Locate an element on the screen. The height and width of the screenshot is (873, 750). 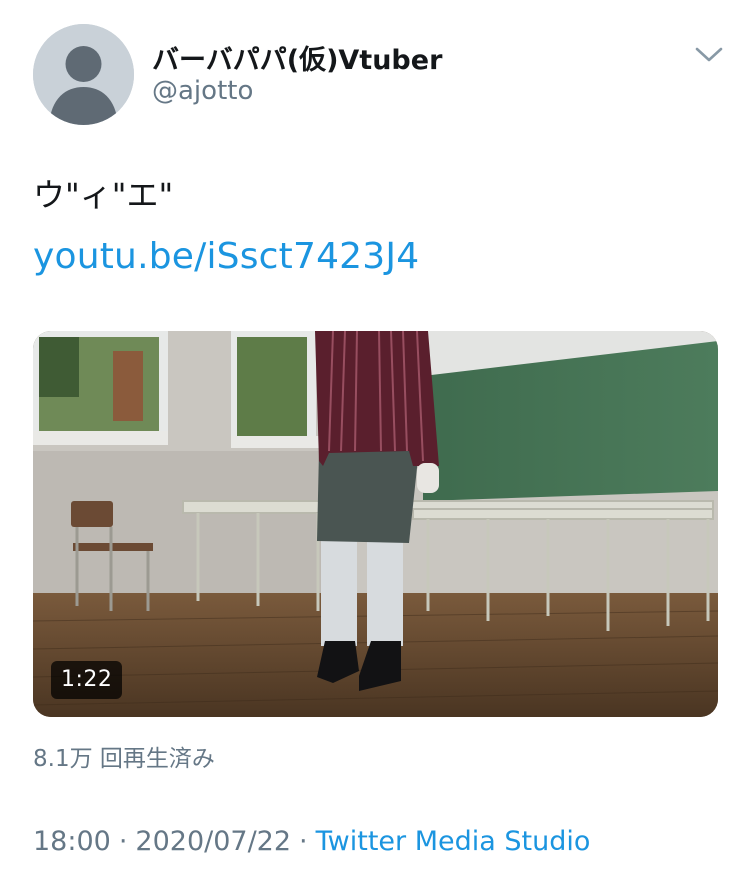
tweet-time: 18:00 is located at coordinates (72, 841).